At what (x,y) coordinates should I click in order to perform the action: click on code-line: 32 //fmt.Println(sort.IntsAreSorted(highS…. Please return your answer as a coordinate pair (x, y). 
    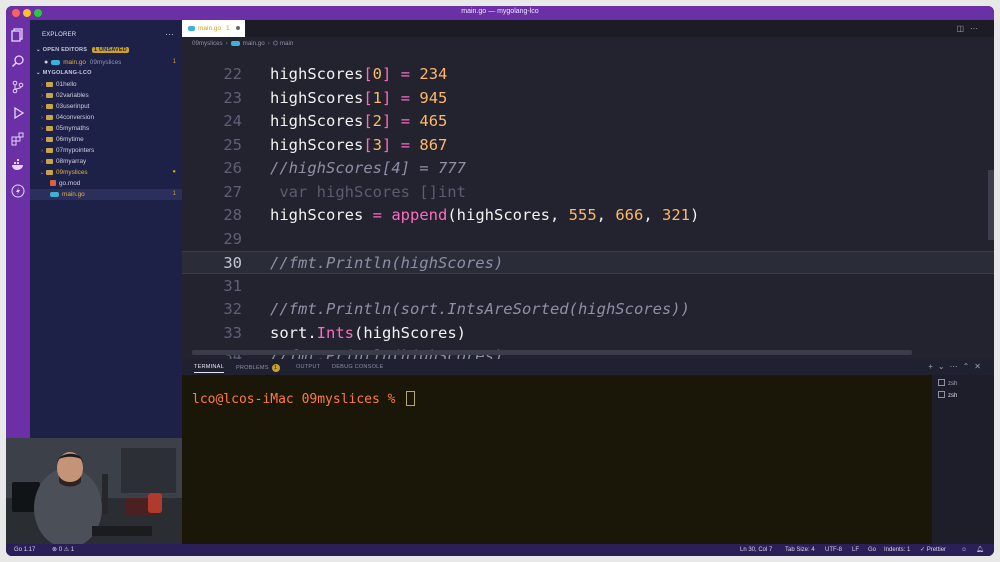
    Looking at the image, I should click on (588, 309).